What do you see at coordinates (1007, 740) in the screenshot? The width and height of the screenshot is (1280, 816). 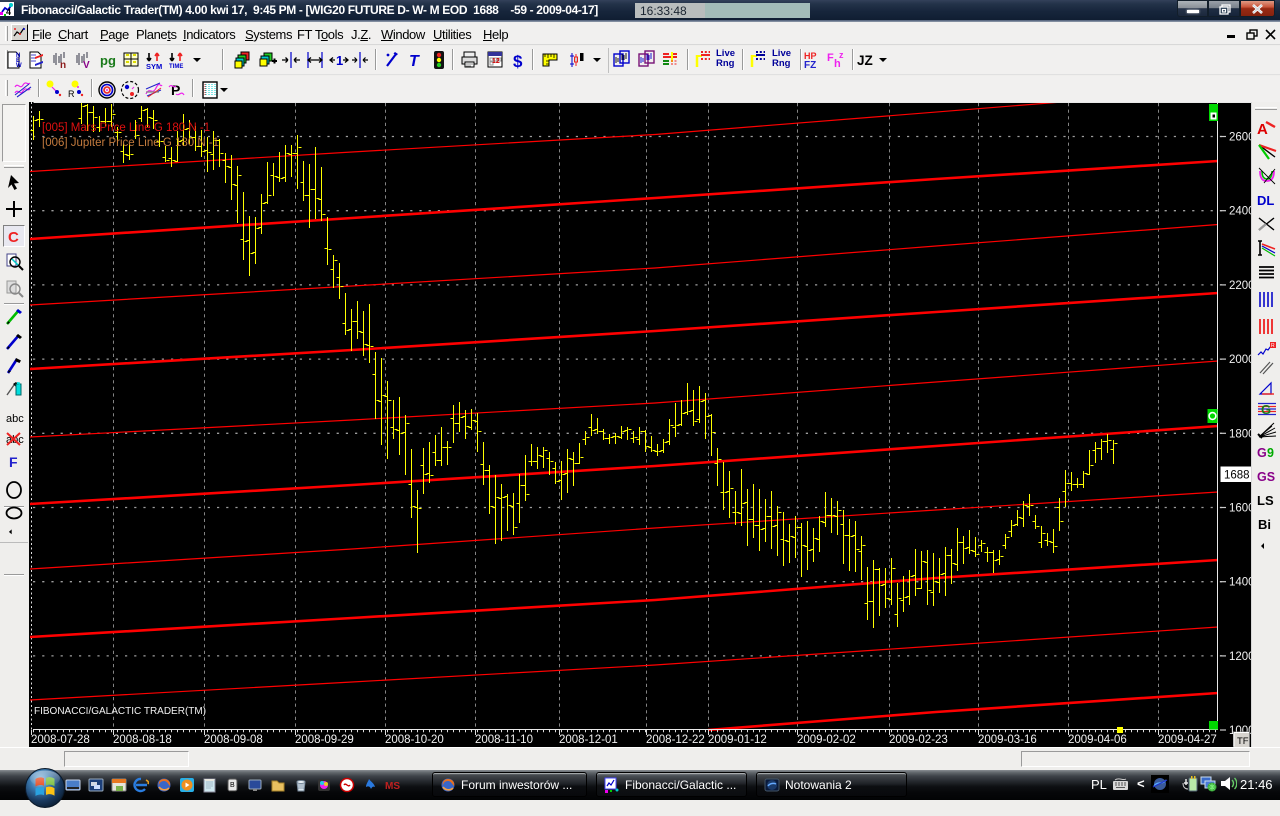 I see `svg-text: 2009-03-16` at bounding box center [1007, 740].